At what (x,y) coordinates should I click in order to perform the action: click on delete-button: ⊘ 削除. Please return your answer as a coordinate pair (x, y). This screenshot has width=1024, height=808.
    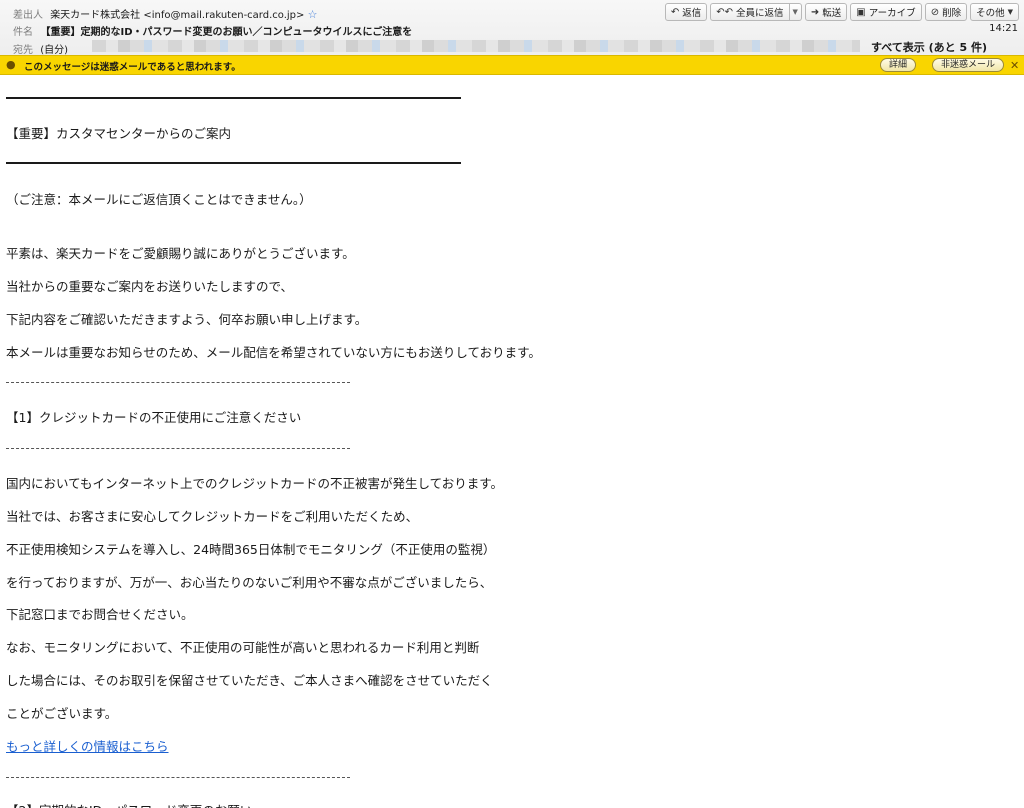
    Looking at the image, I should click on (946, 12).